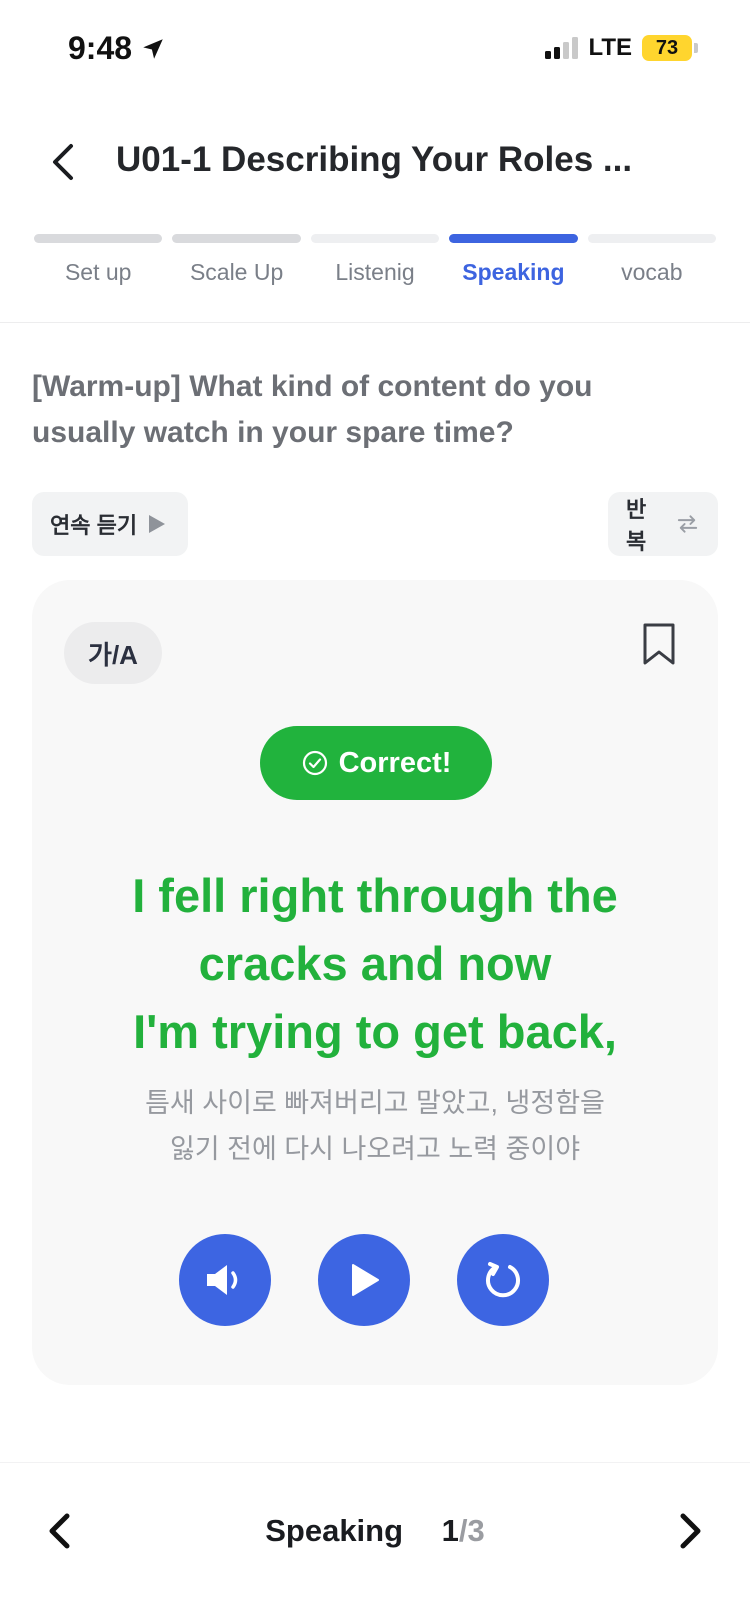 The height and width of the screenshot is (1624, 750). I want to click on correct-badge: Correct!, so click(376, 763).